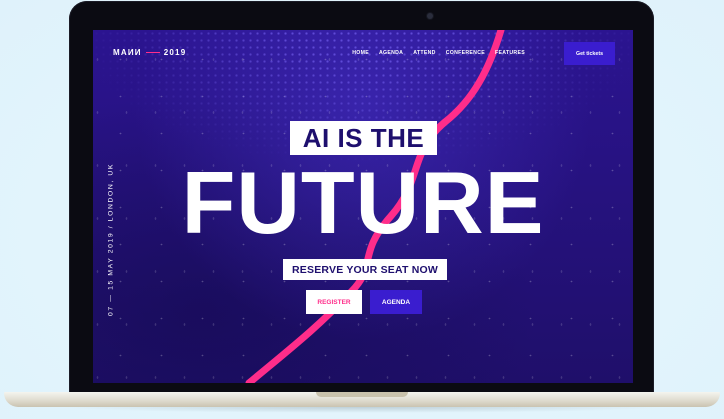 The width and height of the screenshot is (724, 419). What do you see at coordinates (424, 53) in the screenshot?
I see `nav-attend: ATTEND` at bounding box center [424, 53].